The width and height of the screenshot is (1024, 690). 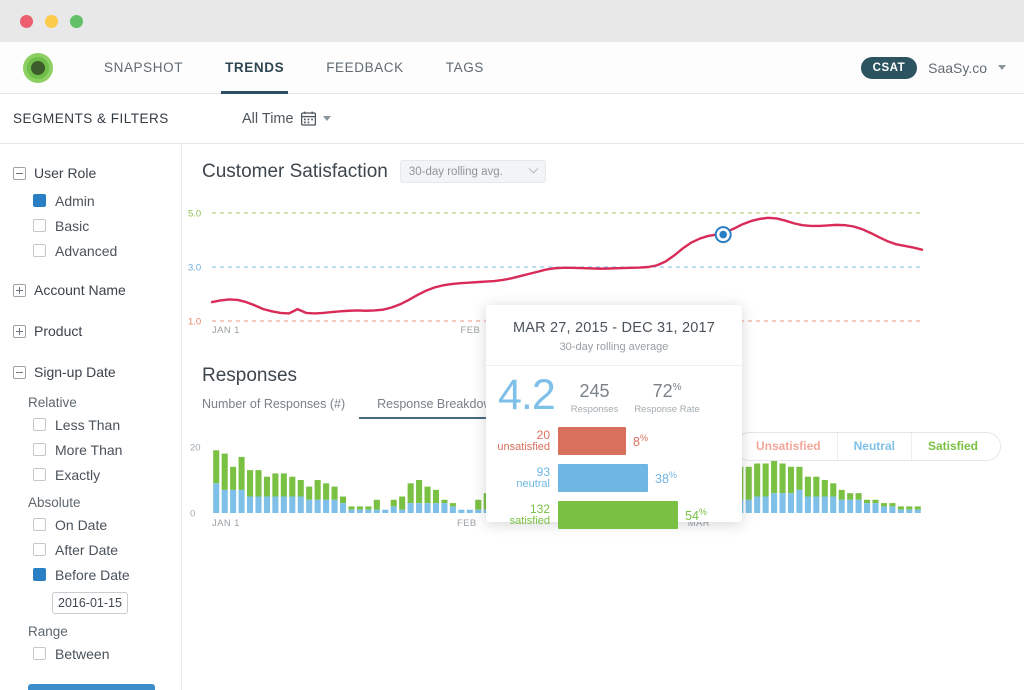 I want to click on filter-group-user-role: User Role Admin Basic Advanced, so click(x=90, y=210).